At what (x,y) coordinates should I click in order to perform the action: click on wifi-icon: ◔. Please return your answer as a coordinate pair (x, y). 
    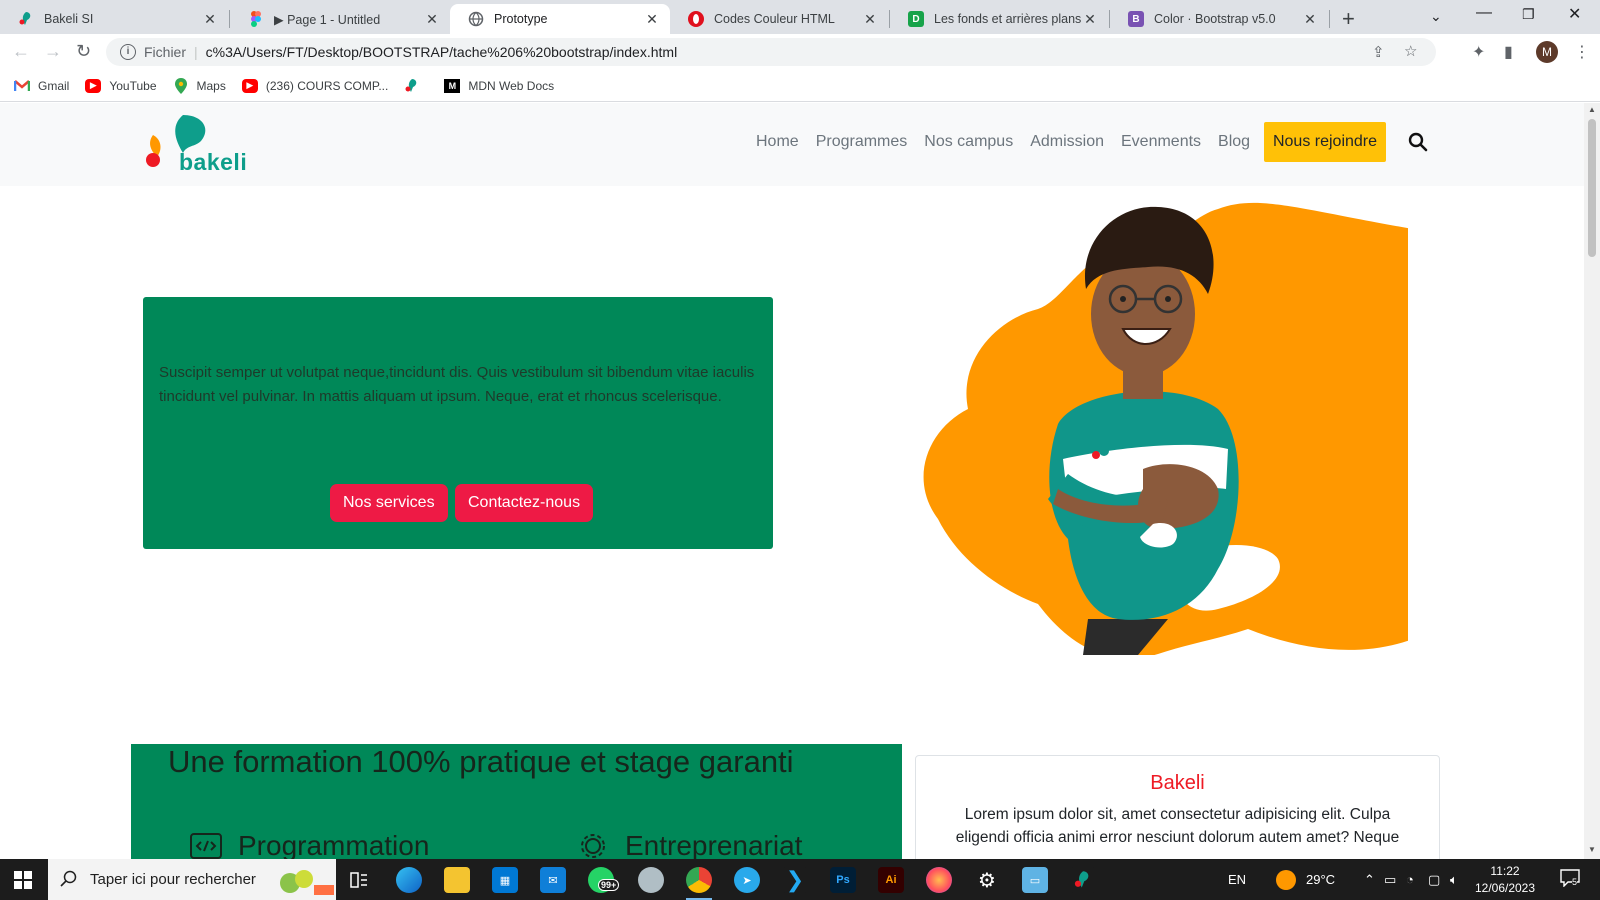
    Looking at the image, I should click on (1410, 879).